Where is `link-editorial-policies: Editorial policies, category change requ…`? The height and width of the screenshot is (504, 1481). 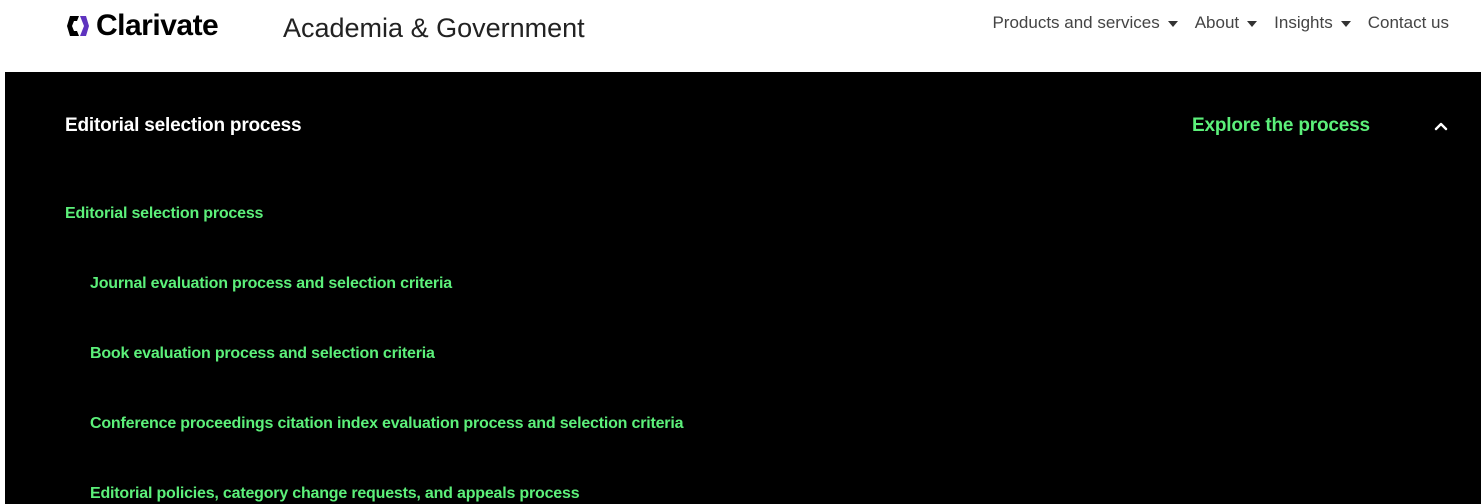
link-editorial-policies: Editorial policies, category change requ… is located at coordinates (335, 494).